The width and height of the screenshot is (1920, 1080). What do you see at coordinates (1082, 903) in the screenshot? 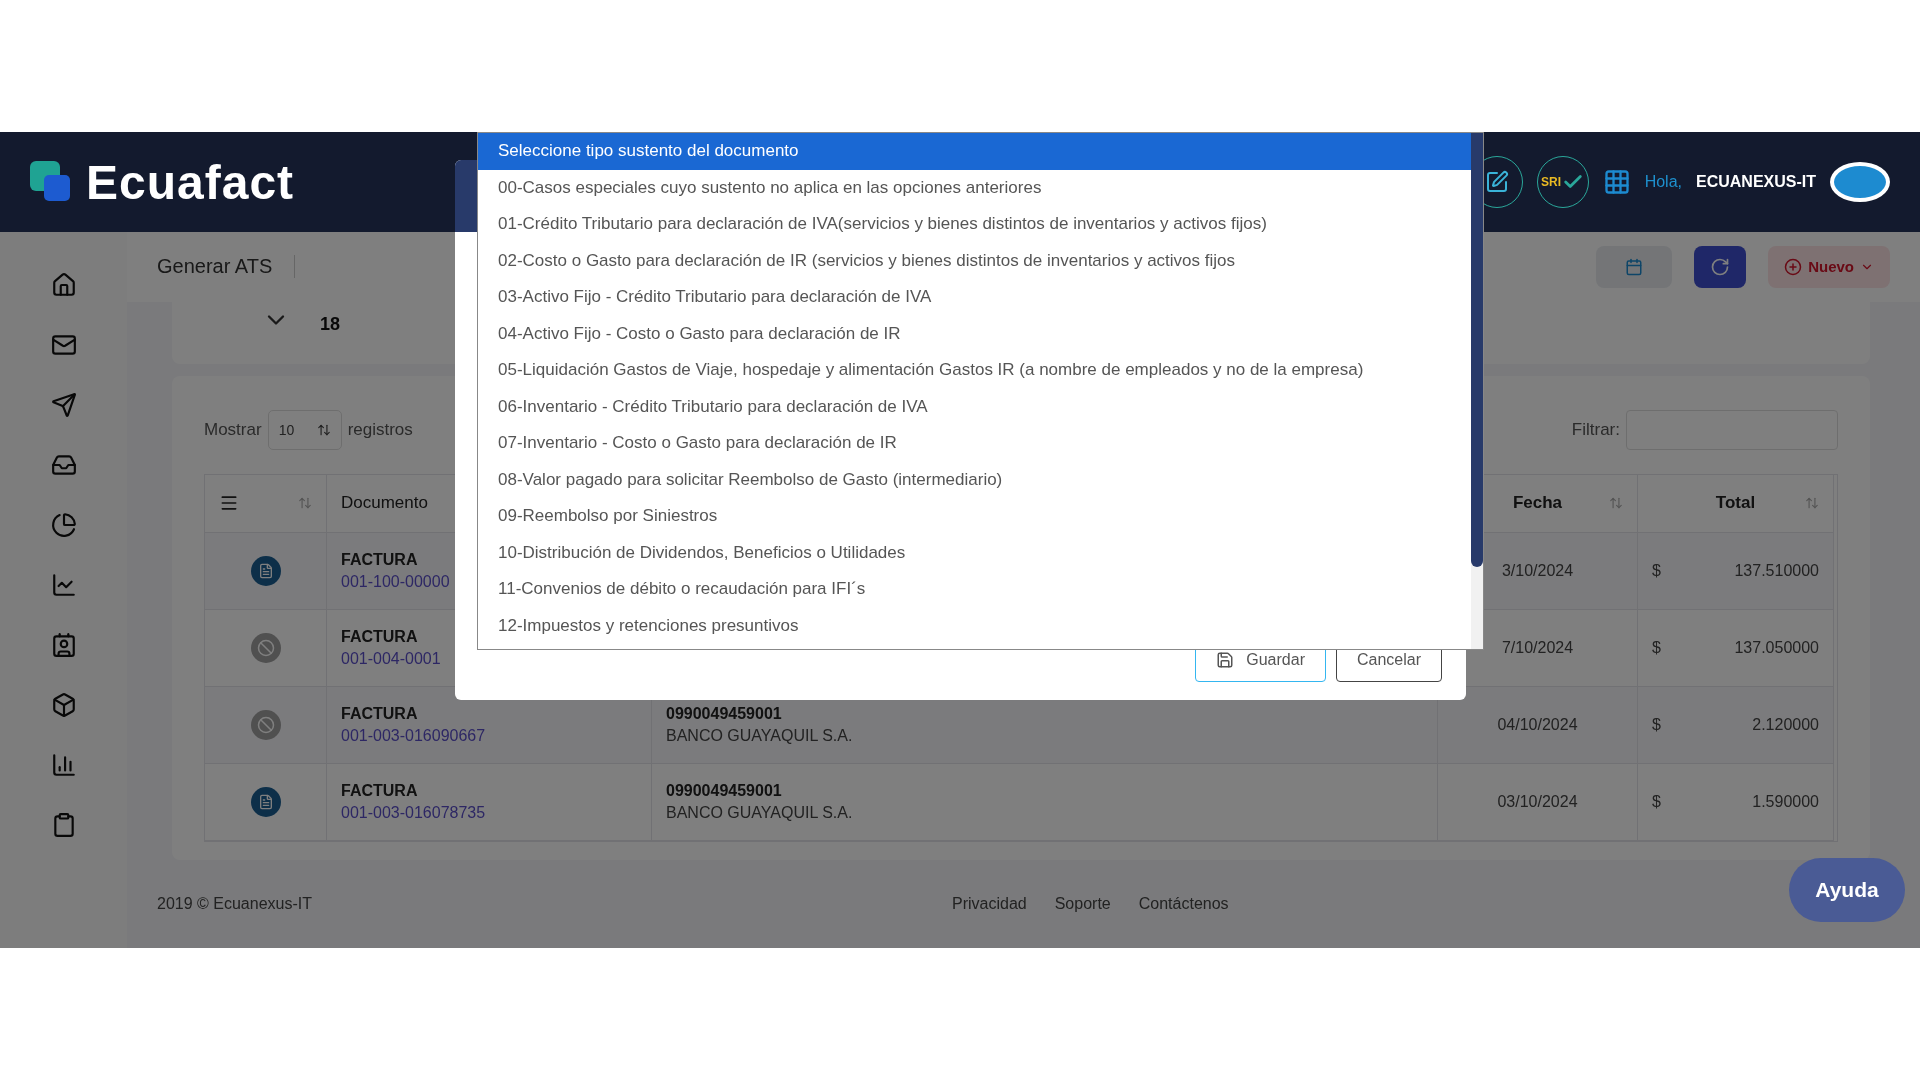
I see `footer-link: Soporte` at bounding box center [1082, 903].